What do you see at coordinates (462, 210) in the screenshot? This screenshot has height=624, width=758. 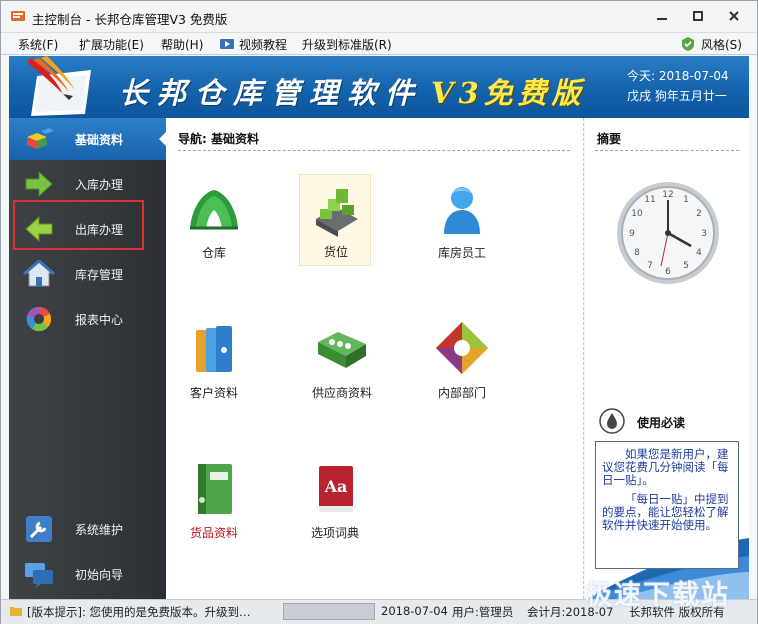 I see `person-icon` at bounding box center [462, 210].